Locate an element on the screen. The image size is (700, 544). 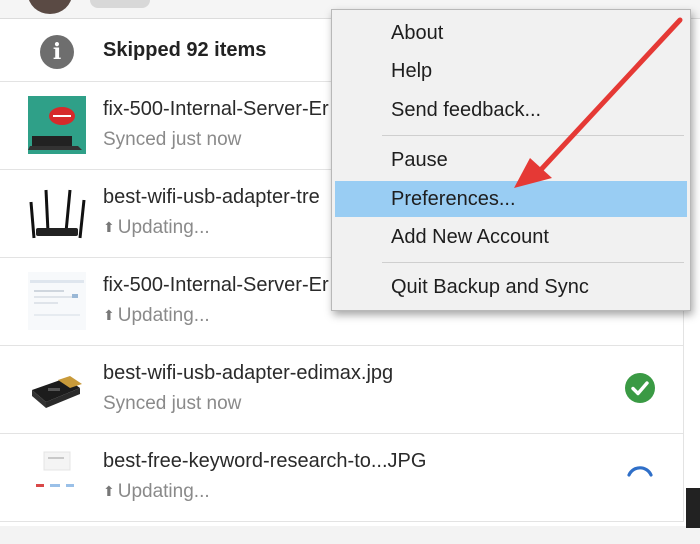
laptop-error-thumbnail is located at coordinates (57, 125).